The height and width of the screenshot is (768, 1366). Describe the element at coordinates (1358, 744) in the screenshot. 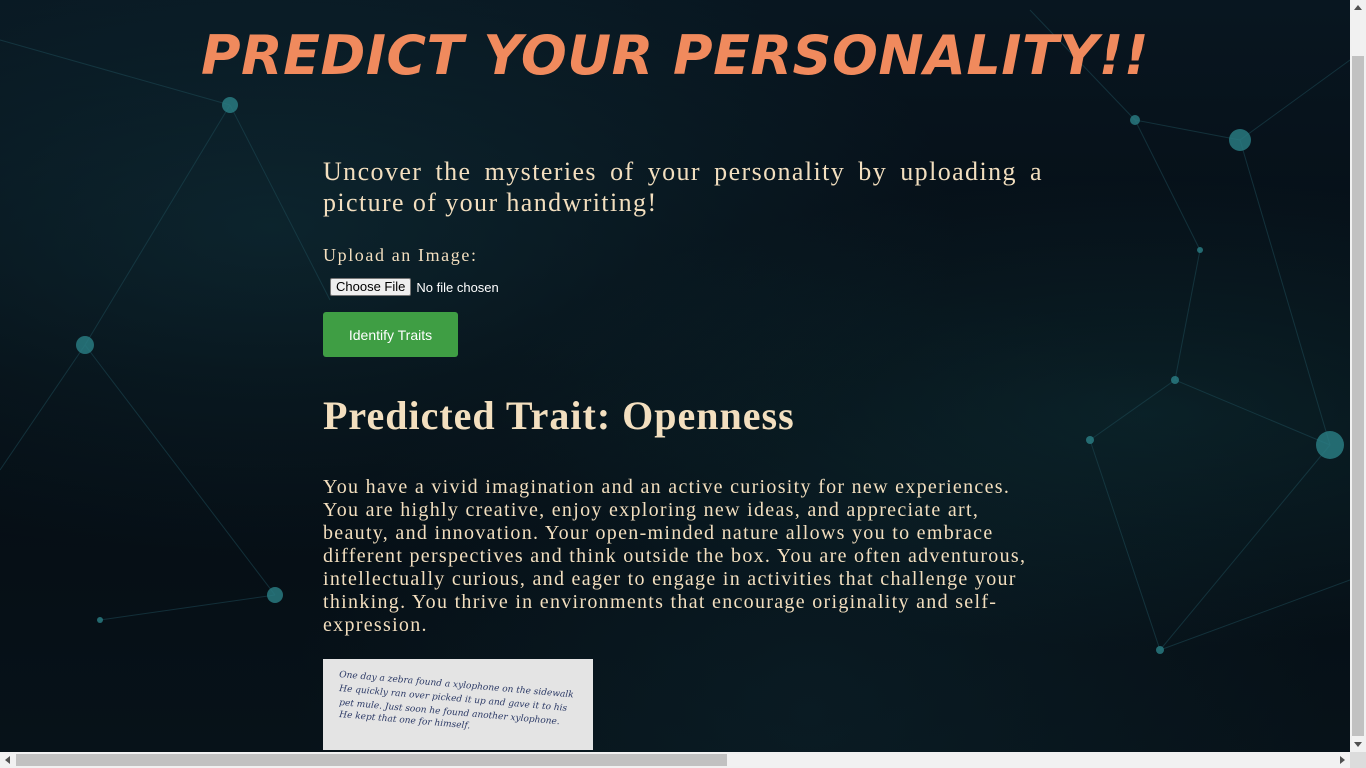

I see `scroll-down-icon` at that location.